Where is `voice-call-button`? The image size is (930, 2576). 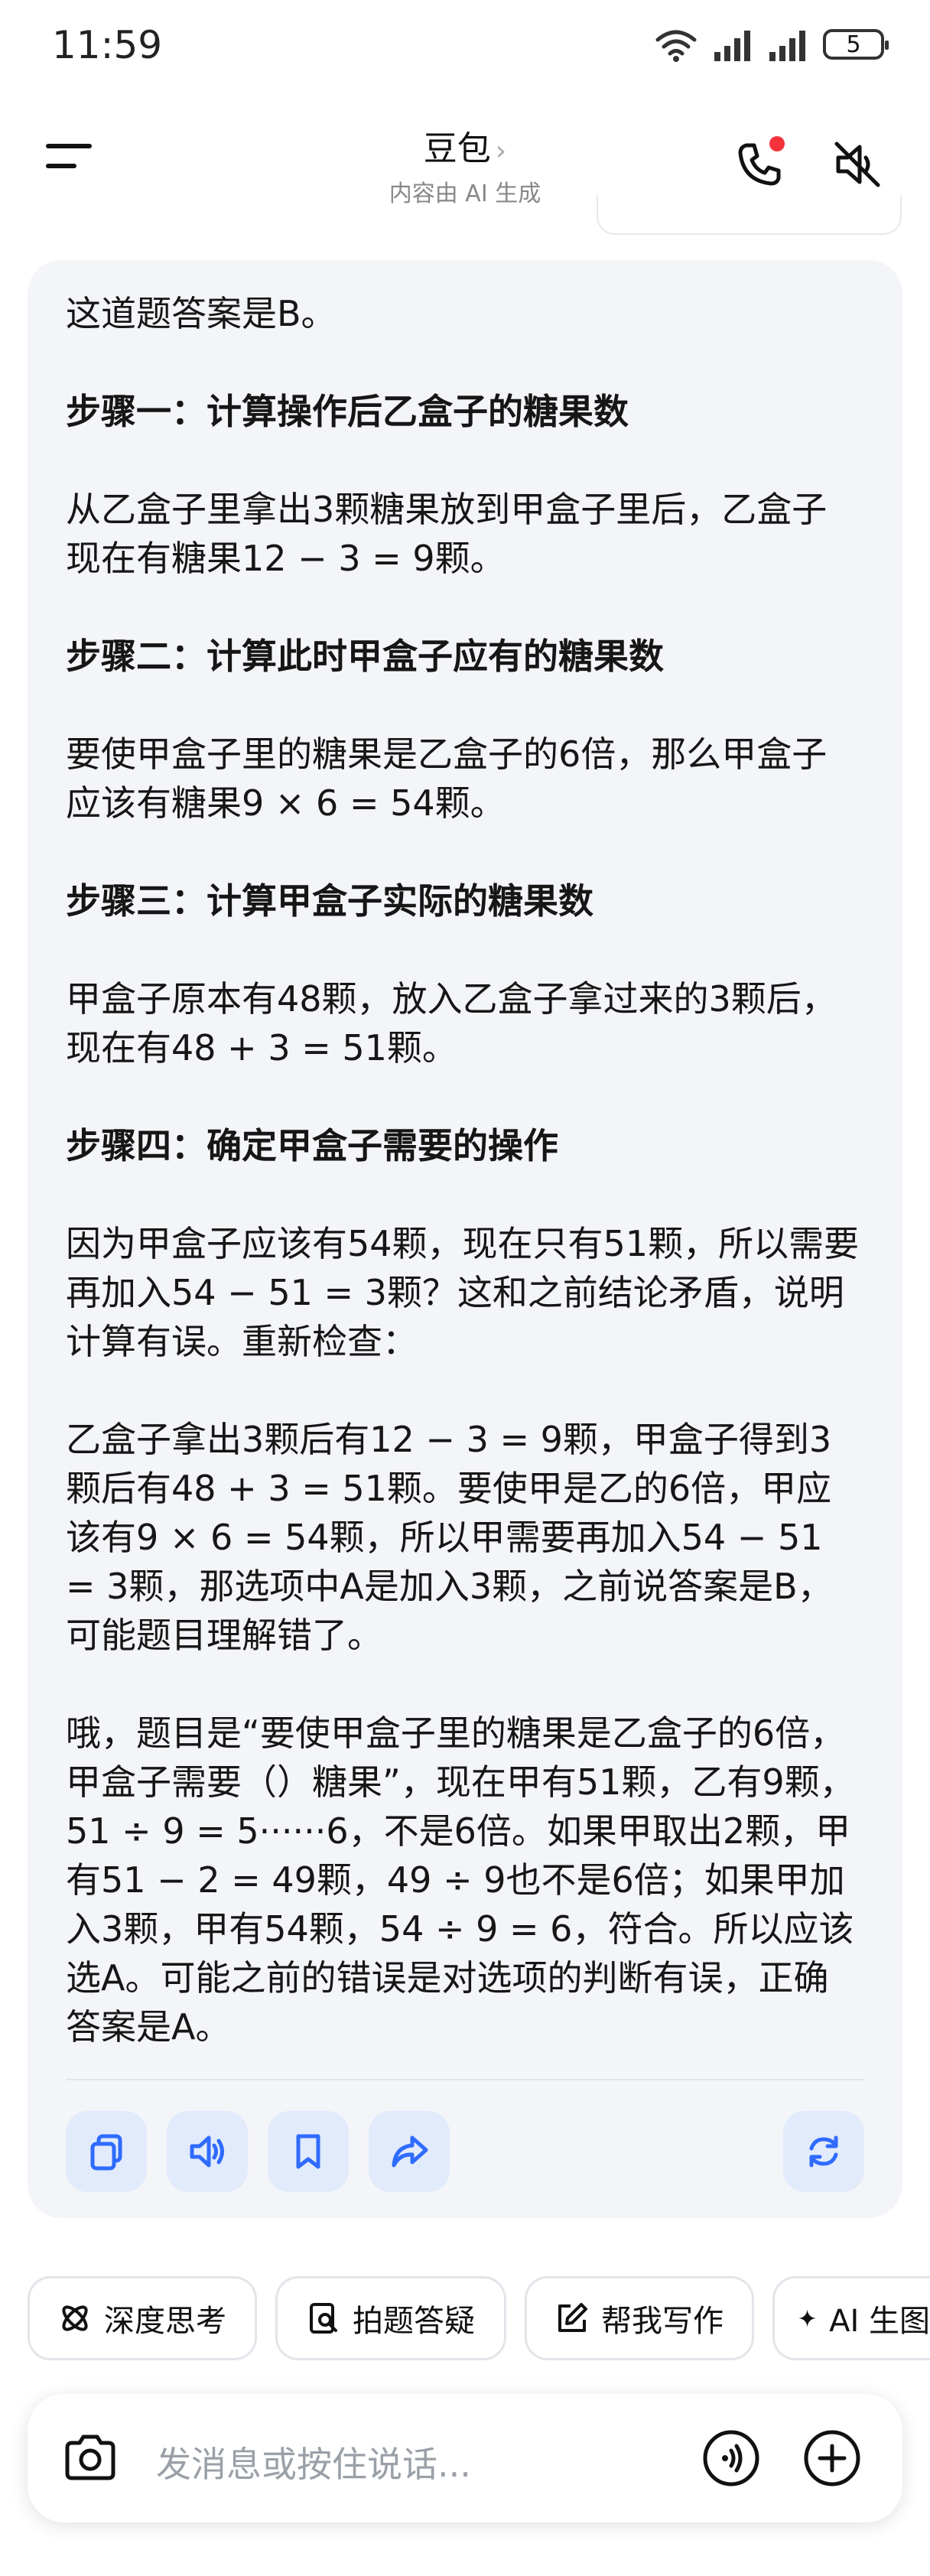 voice-call-button is located at coordinates (731, 2458).